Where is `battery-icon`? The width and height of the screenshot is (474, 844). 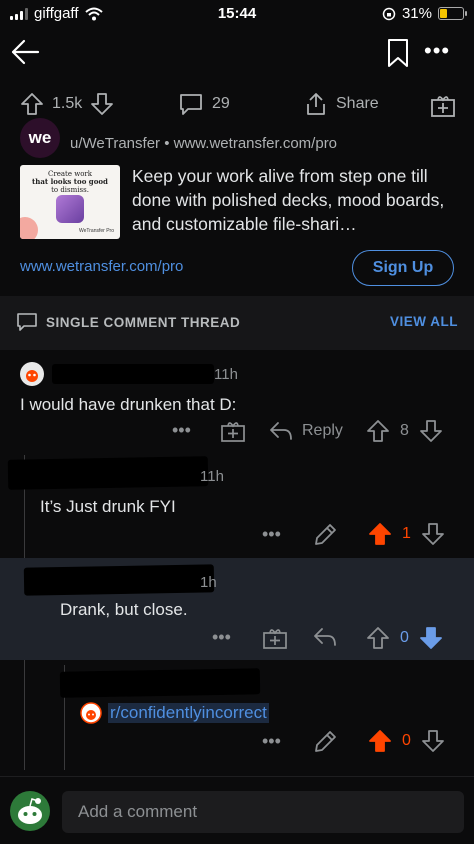
battery-icon is located at coordinates (452, 13).